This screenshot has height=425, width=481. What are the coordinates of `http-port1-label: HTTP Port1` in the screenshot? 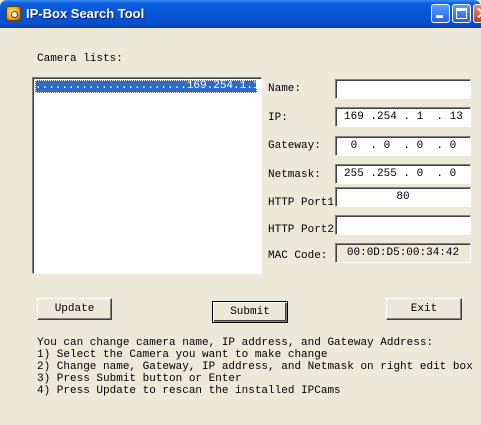 It's located at (301, 203).